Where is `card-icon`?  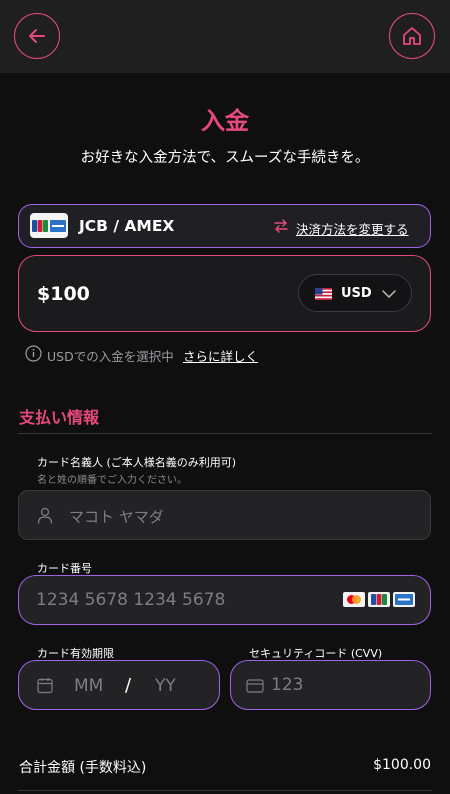
card-icon is located at coordinates (255, 686).